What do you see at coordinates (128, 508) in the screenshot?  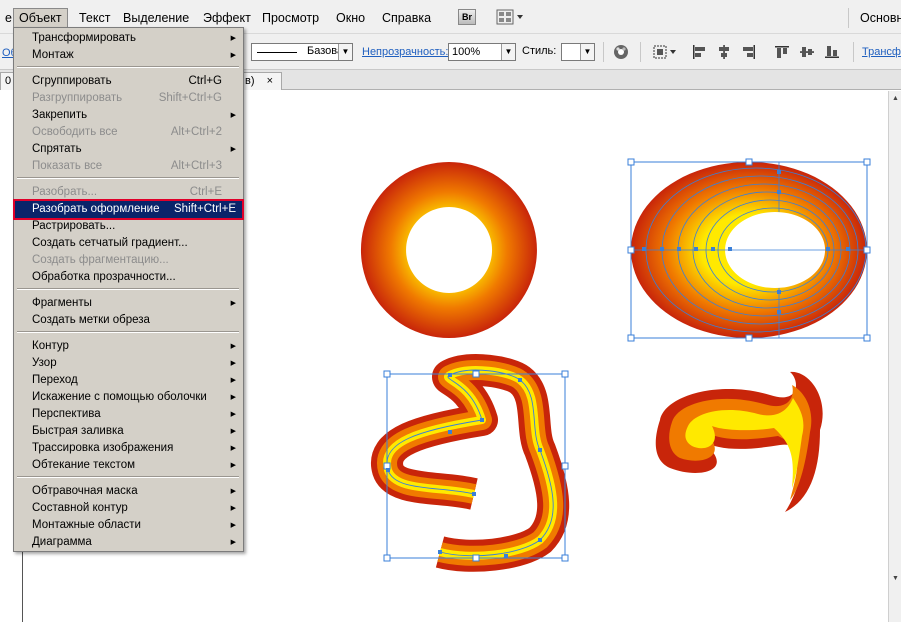 I see `menu-item: Составной контур ▶` at bounding box center [128, 508].